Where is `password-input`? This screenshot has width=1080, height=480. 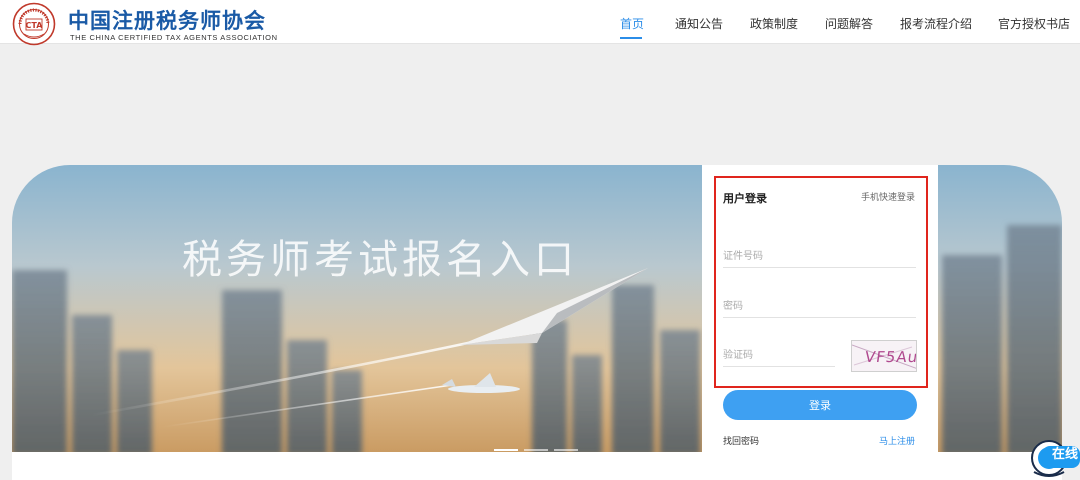
password-input is located at coordinates (819, 307).